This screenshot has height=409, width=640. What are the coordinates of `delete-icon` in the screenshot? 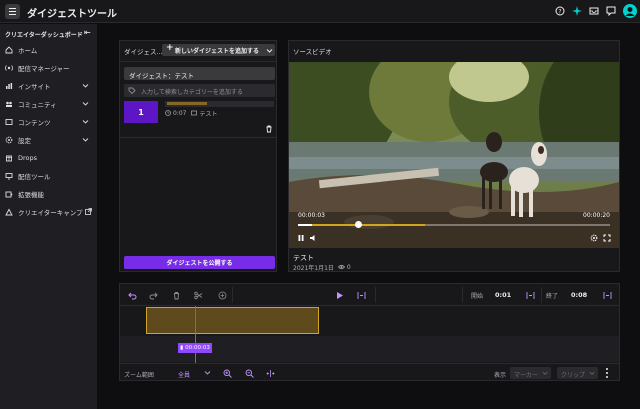 It's located at (176, 295).